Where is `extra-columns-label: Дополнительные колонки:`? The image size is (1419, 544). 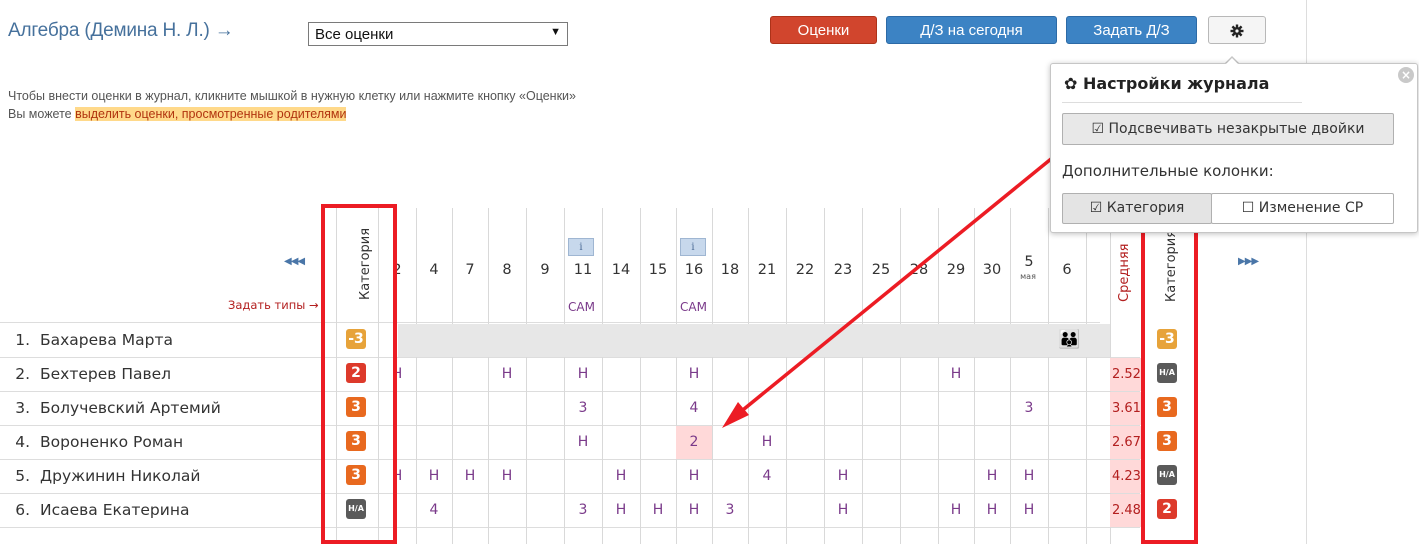
extra-columns-label: Дополнительные колонки: is located at coordinates (1168, 171).